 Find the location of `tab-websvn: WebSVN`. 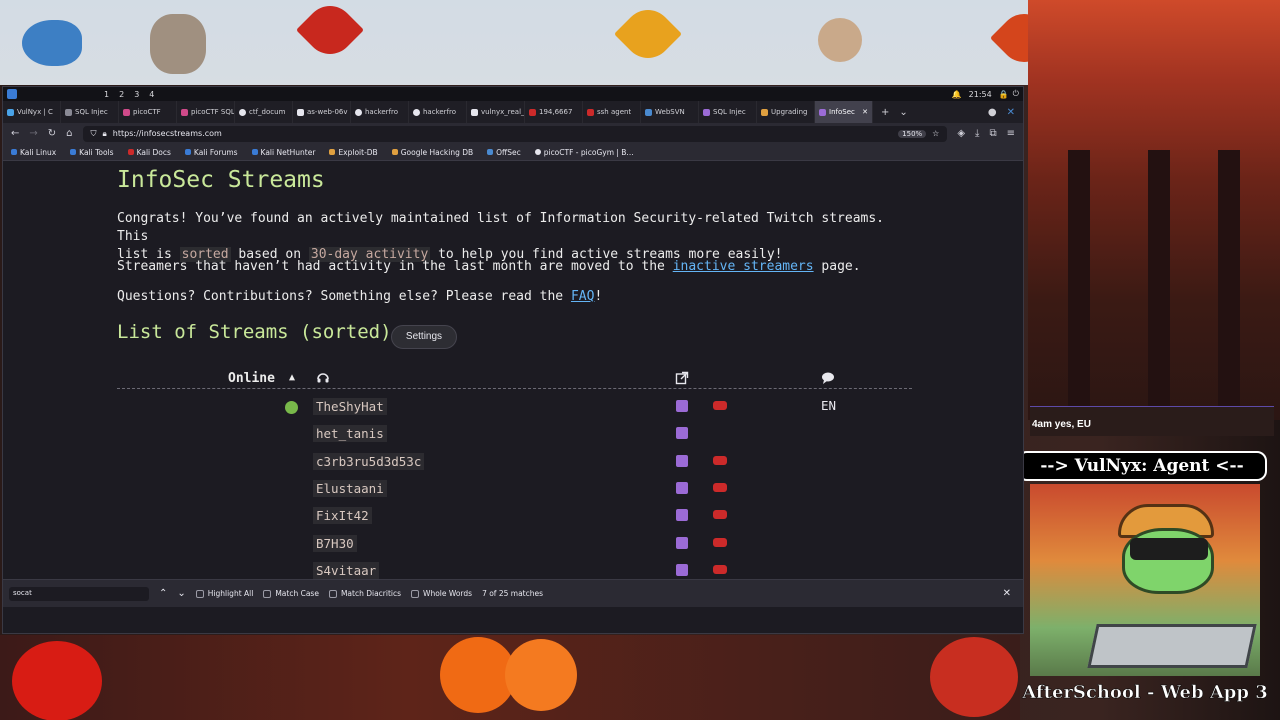

tab-websvn: WebSVN is located at coordinates (670, 112).